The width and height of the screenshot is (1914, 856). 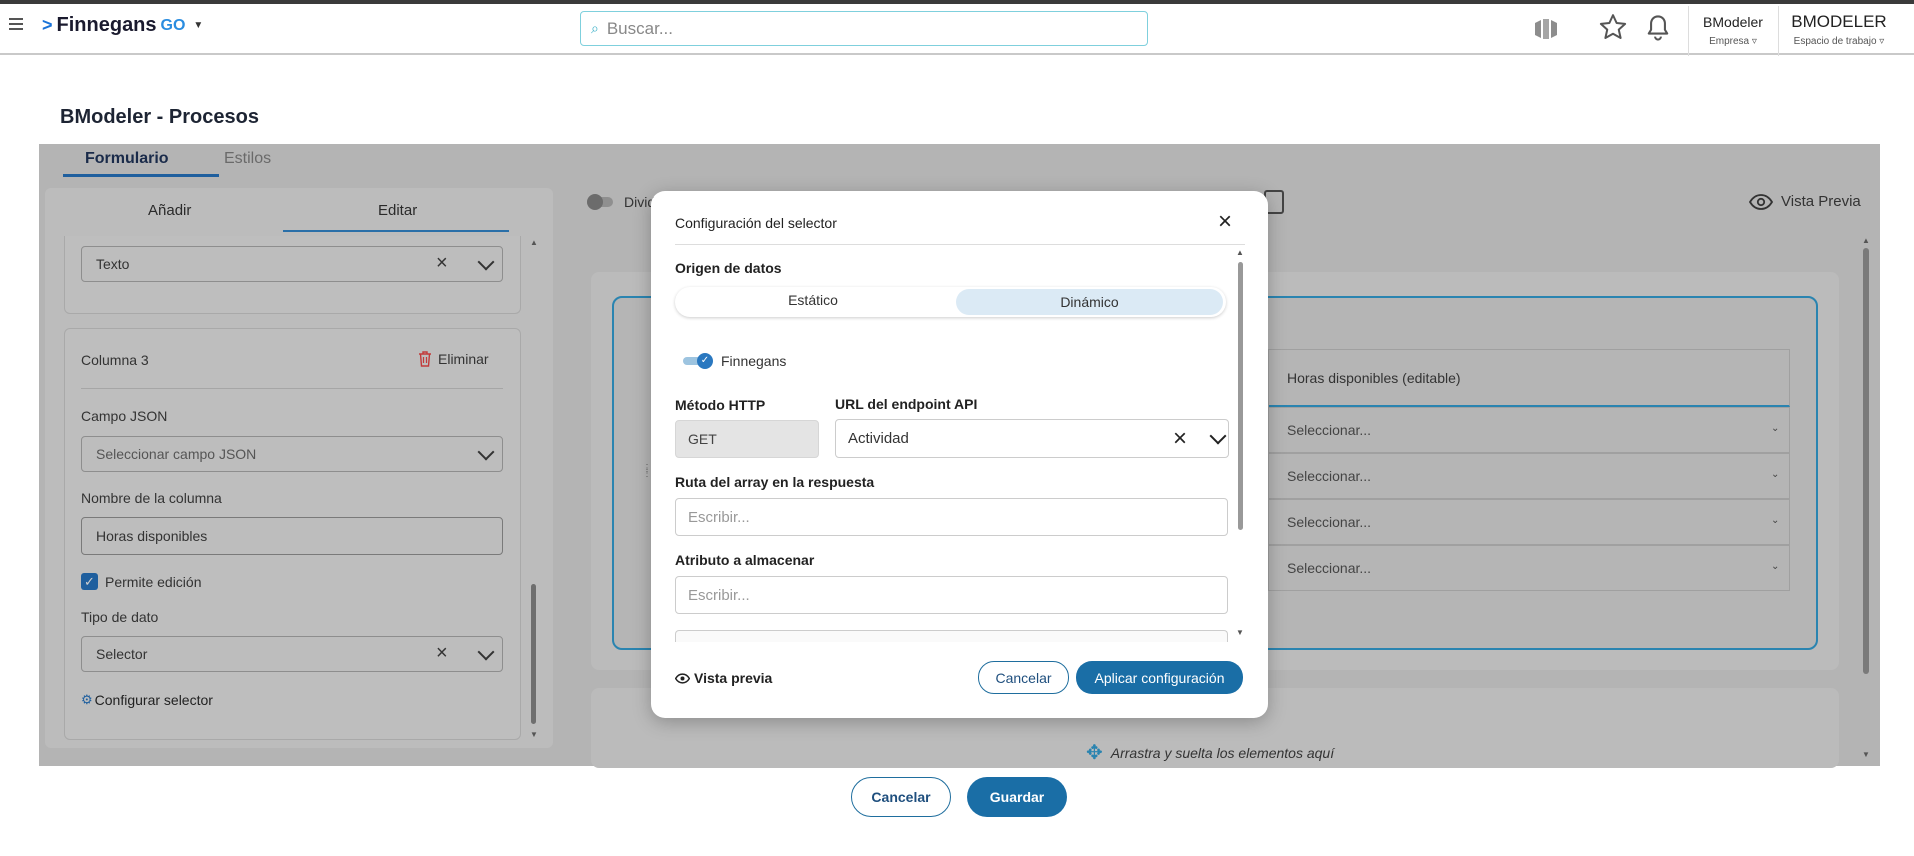 I want to click on next-field-clipped, so click(x=951, y=636).